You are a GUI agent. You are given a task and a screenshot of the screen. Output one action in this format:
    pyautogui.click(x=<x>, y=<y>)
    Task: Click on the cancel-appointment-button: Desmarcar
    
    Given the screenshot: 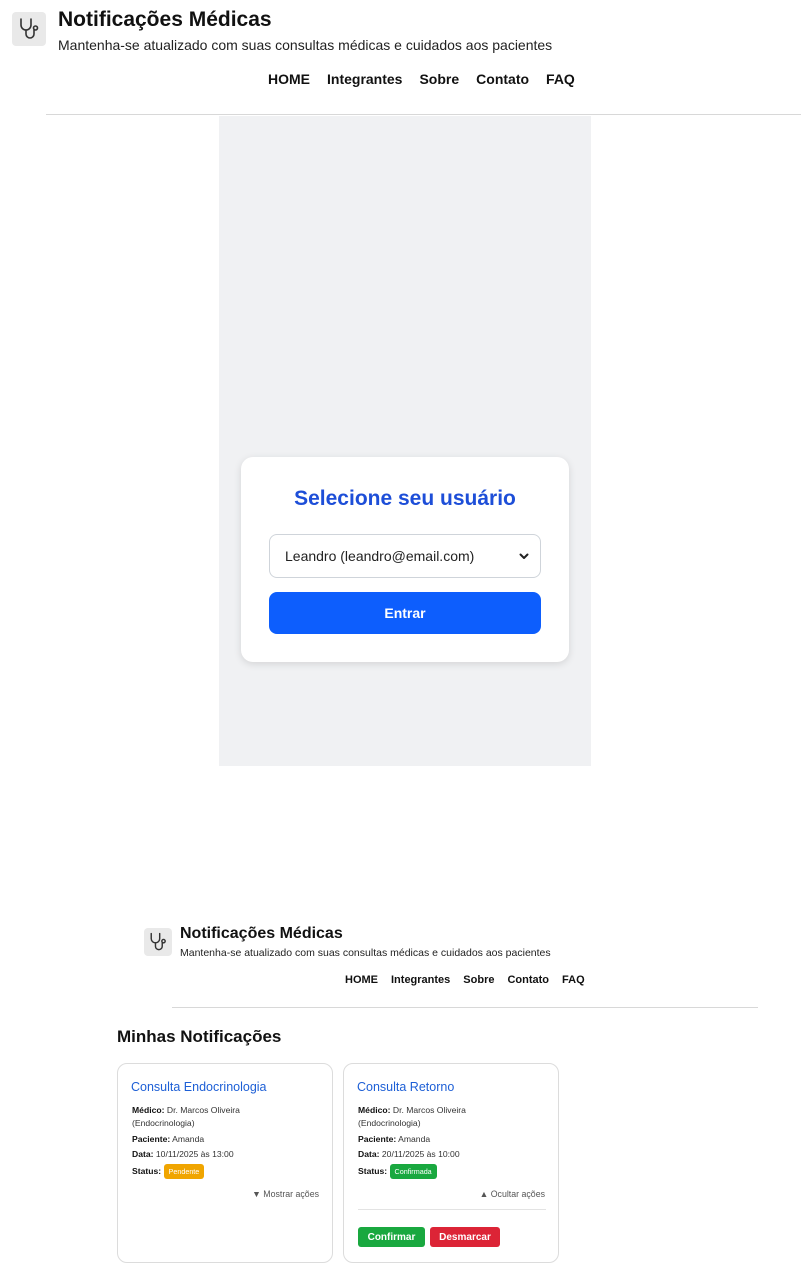 What is the action you would take?
    pyautogui.click(x=465, y=1237)
    